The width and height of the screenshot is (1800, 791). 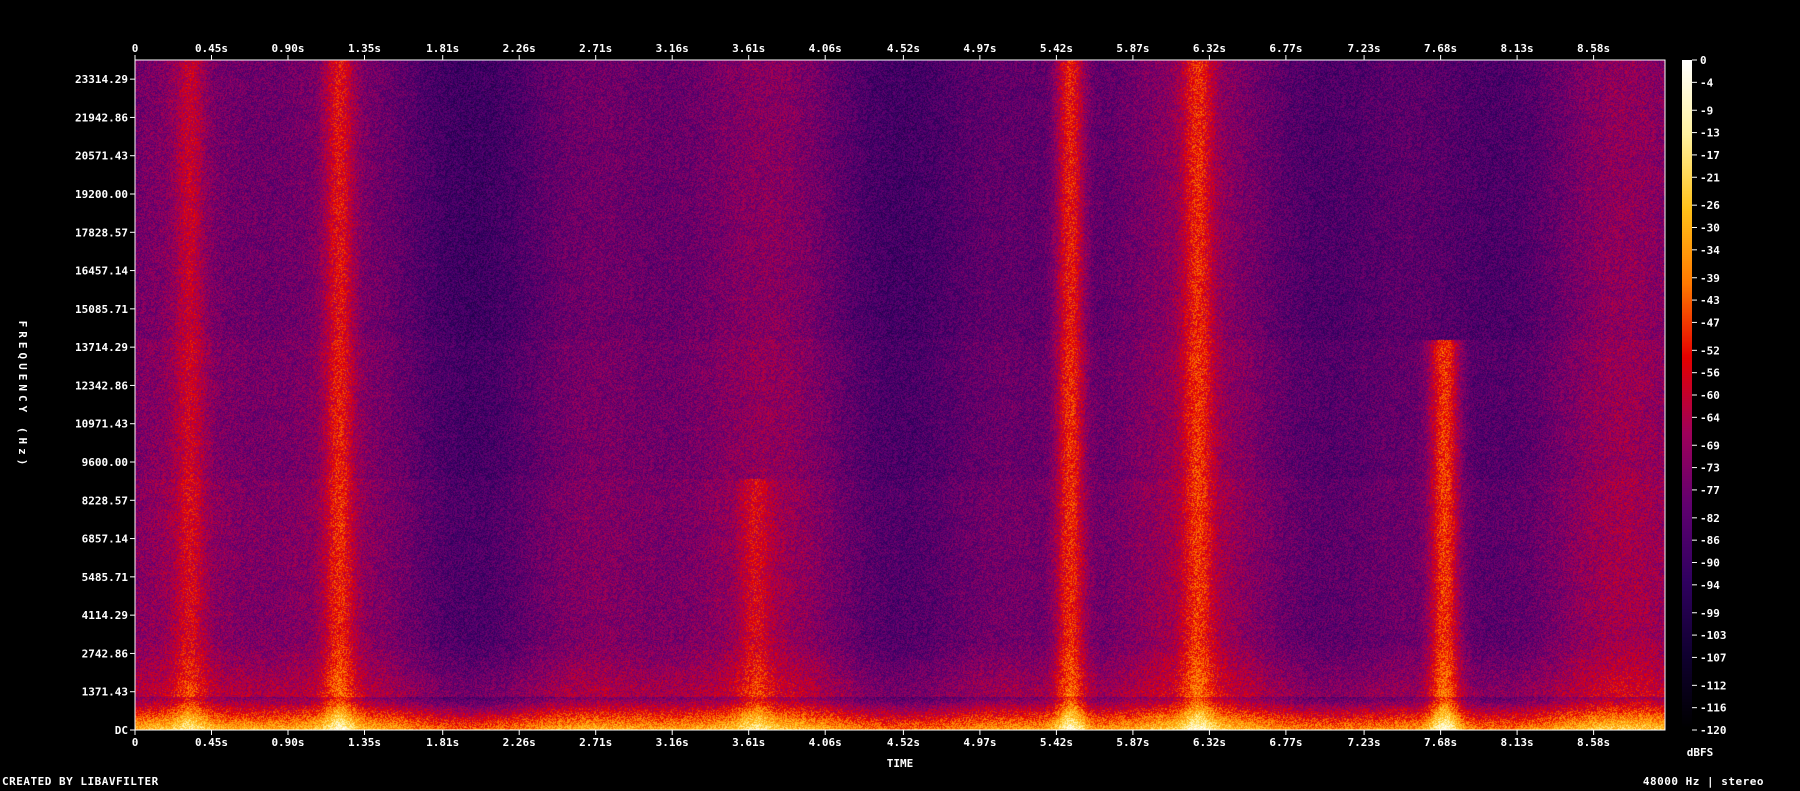 I want to click on y-tick-label: 10971.43, so click(x=101, y=424).